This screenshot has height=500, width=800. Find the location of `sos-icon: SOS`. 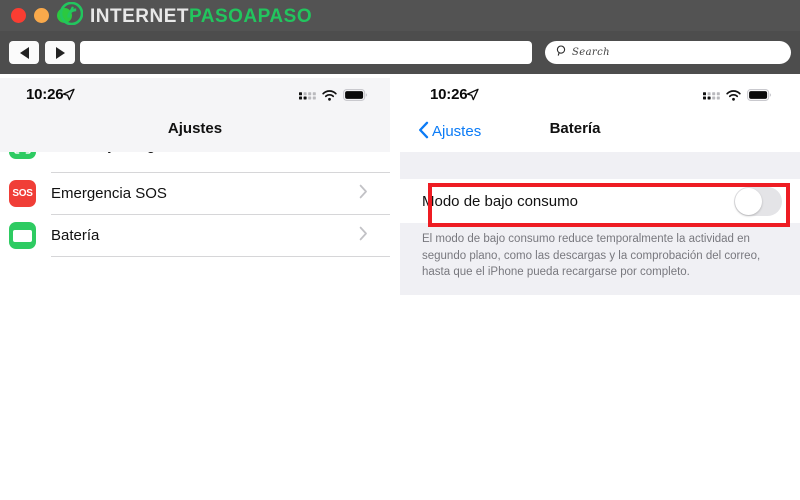

sos-icon: SOS is located at coordinates (22, 193).